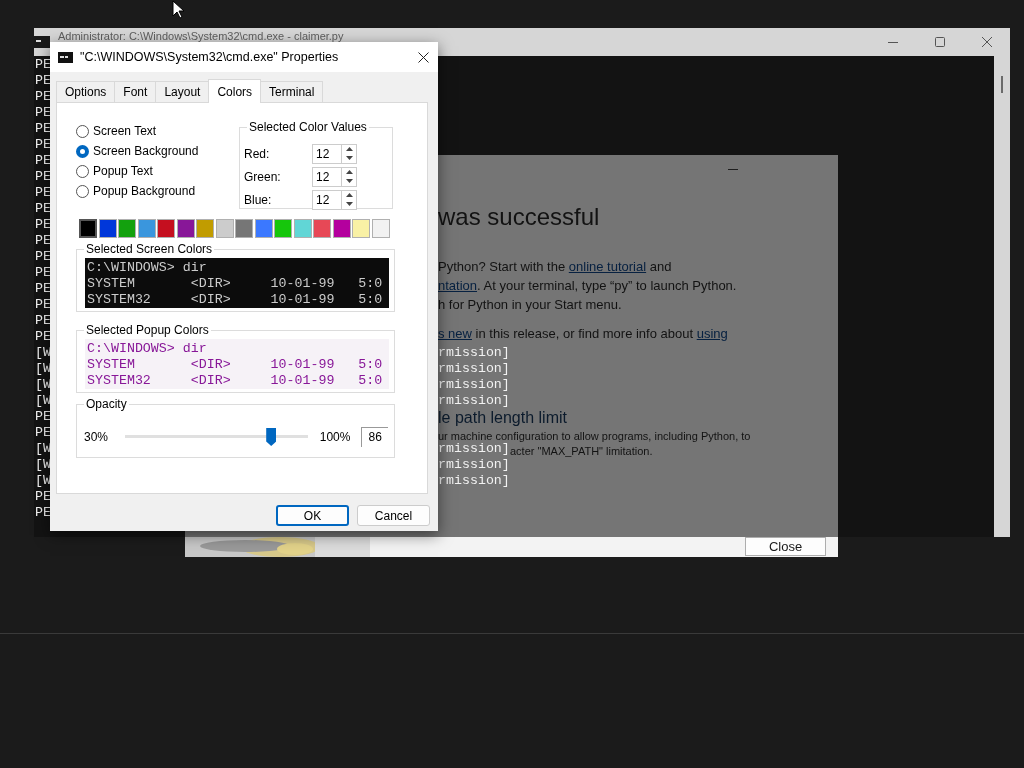 This screenshot has height=768, width=1024. I want to click on preview-line: SYSTEM <DIR> 10-01-99 5:0, so click(235, 284).